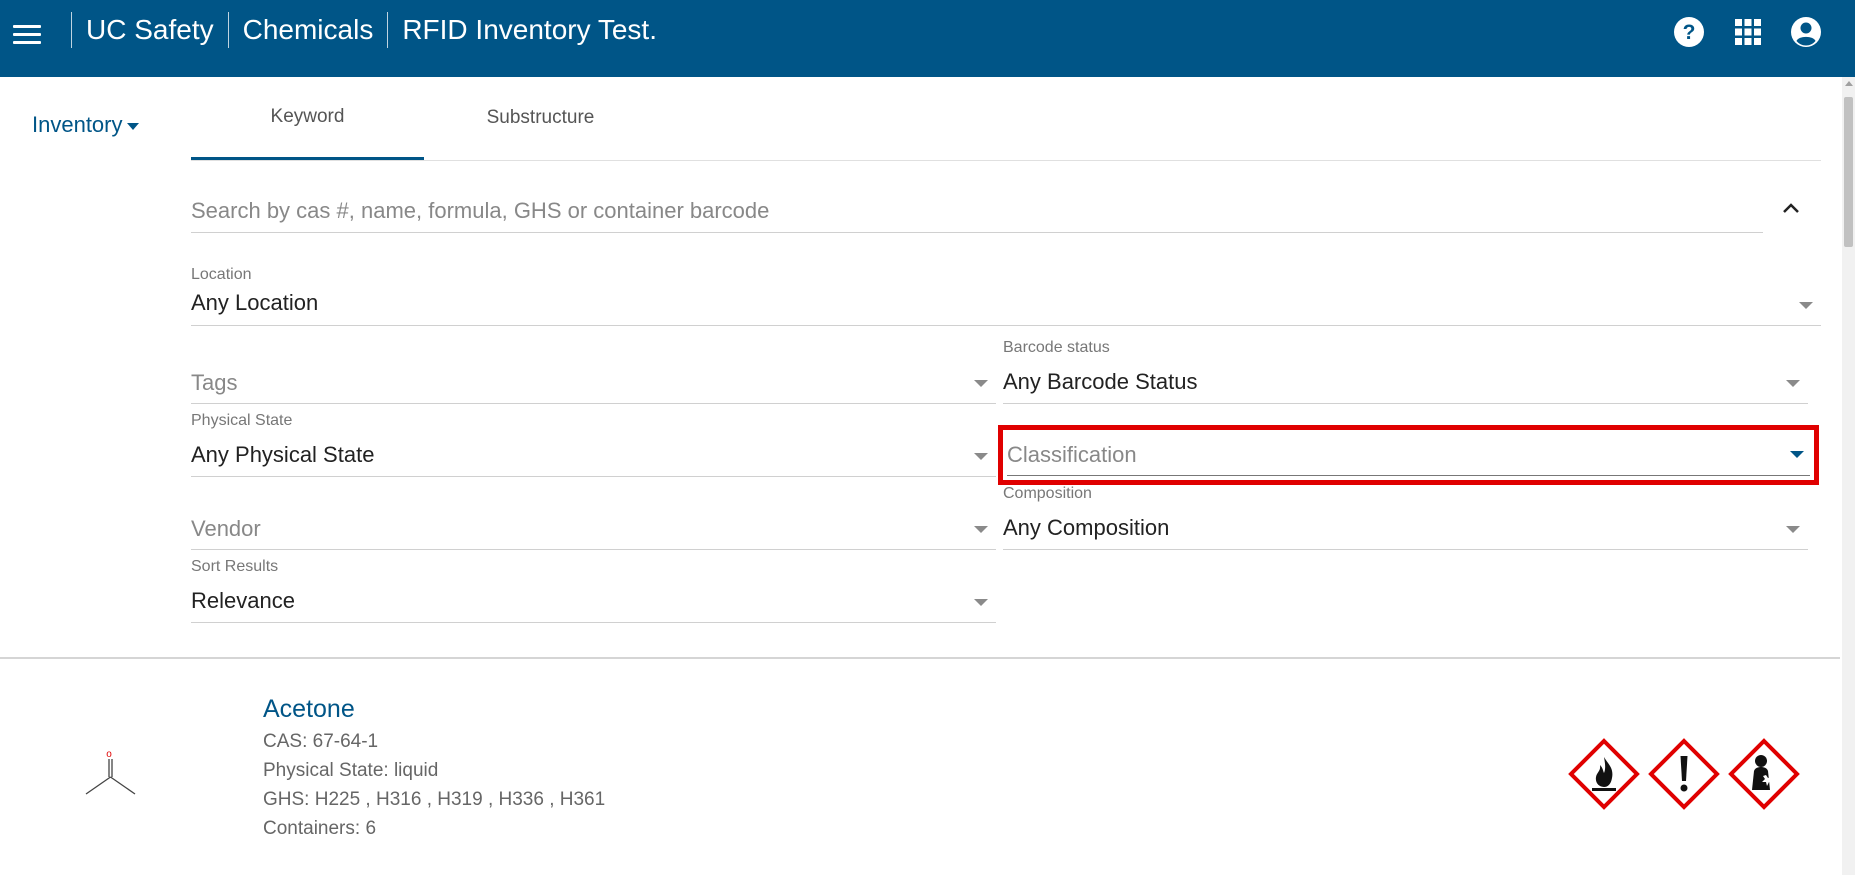  What do you see at coordinates (235, 566) in the screenshot?
I see `sort-results-label: Sort Results` at bounding box center [235, 566].